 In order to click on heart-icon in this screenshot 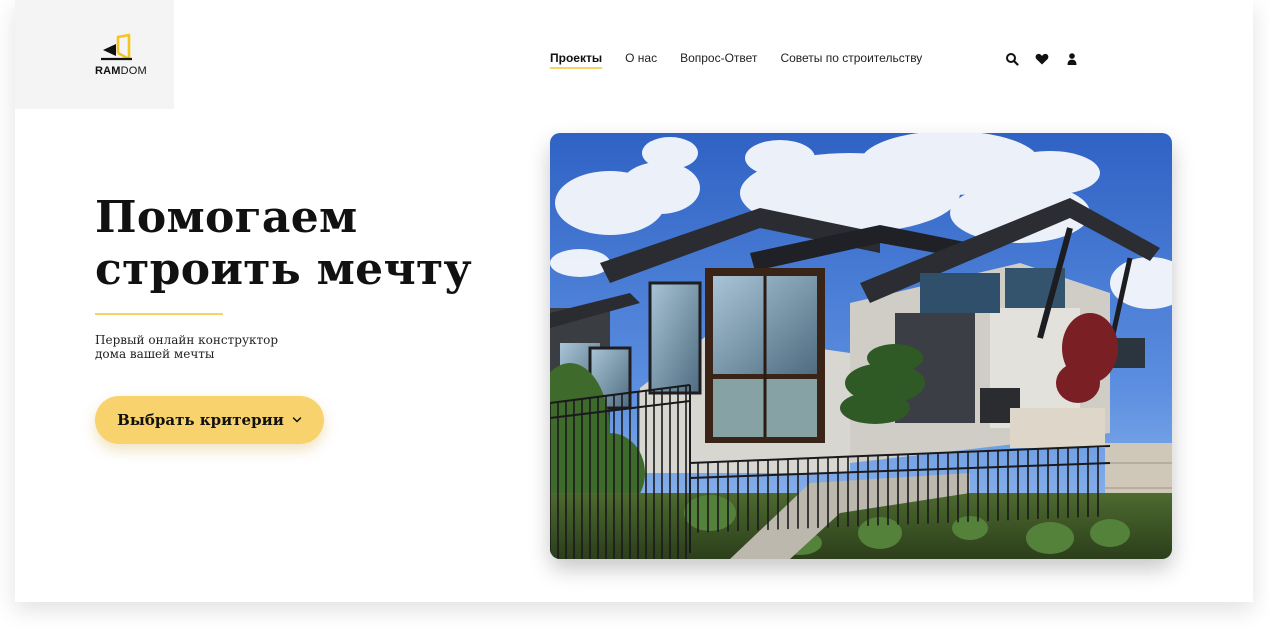, I will do `click(1042, 59)`.